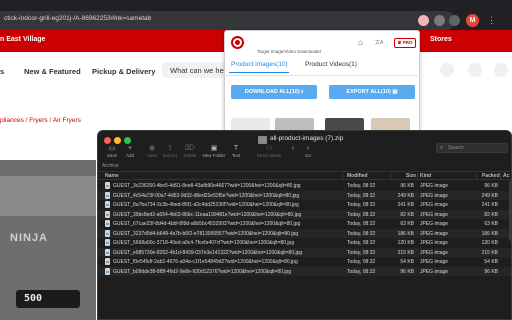 The height and width of the screenshot is (320, 512). Describe the element at coordinates (2, 71) in the screenshot. I see `nav-item-categories: s` at that location.